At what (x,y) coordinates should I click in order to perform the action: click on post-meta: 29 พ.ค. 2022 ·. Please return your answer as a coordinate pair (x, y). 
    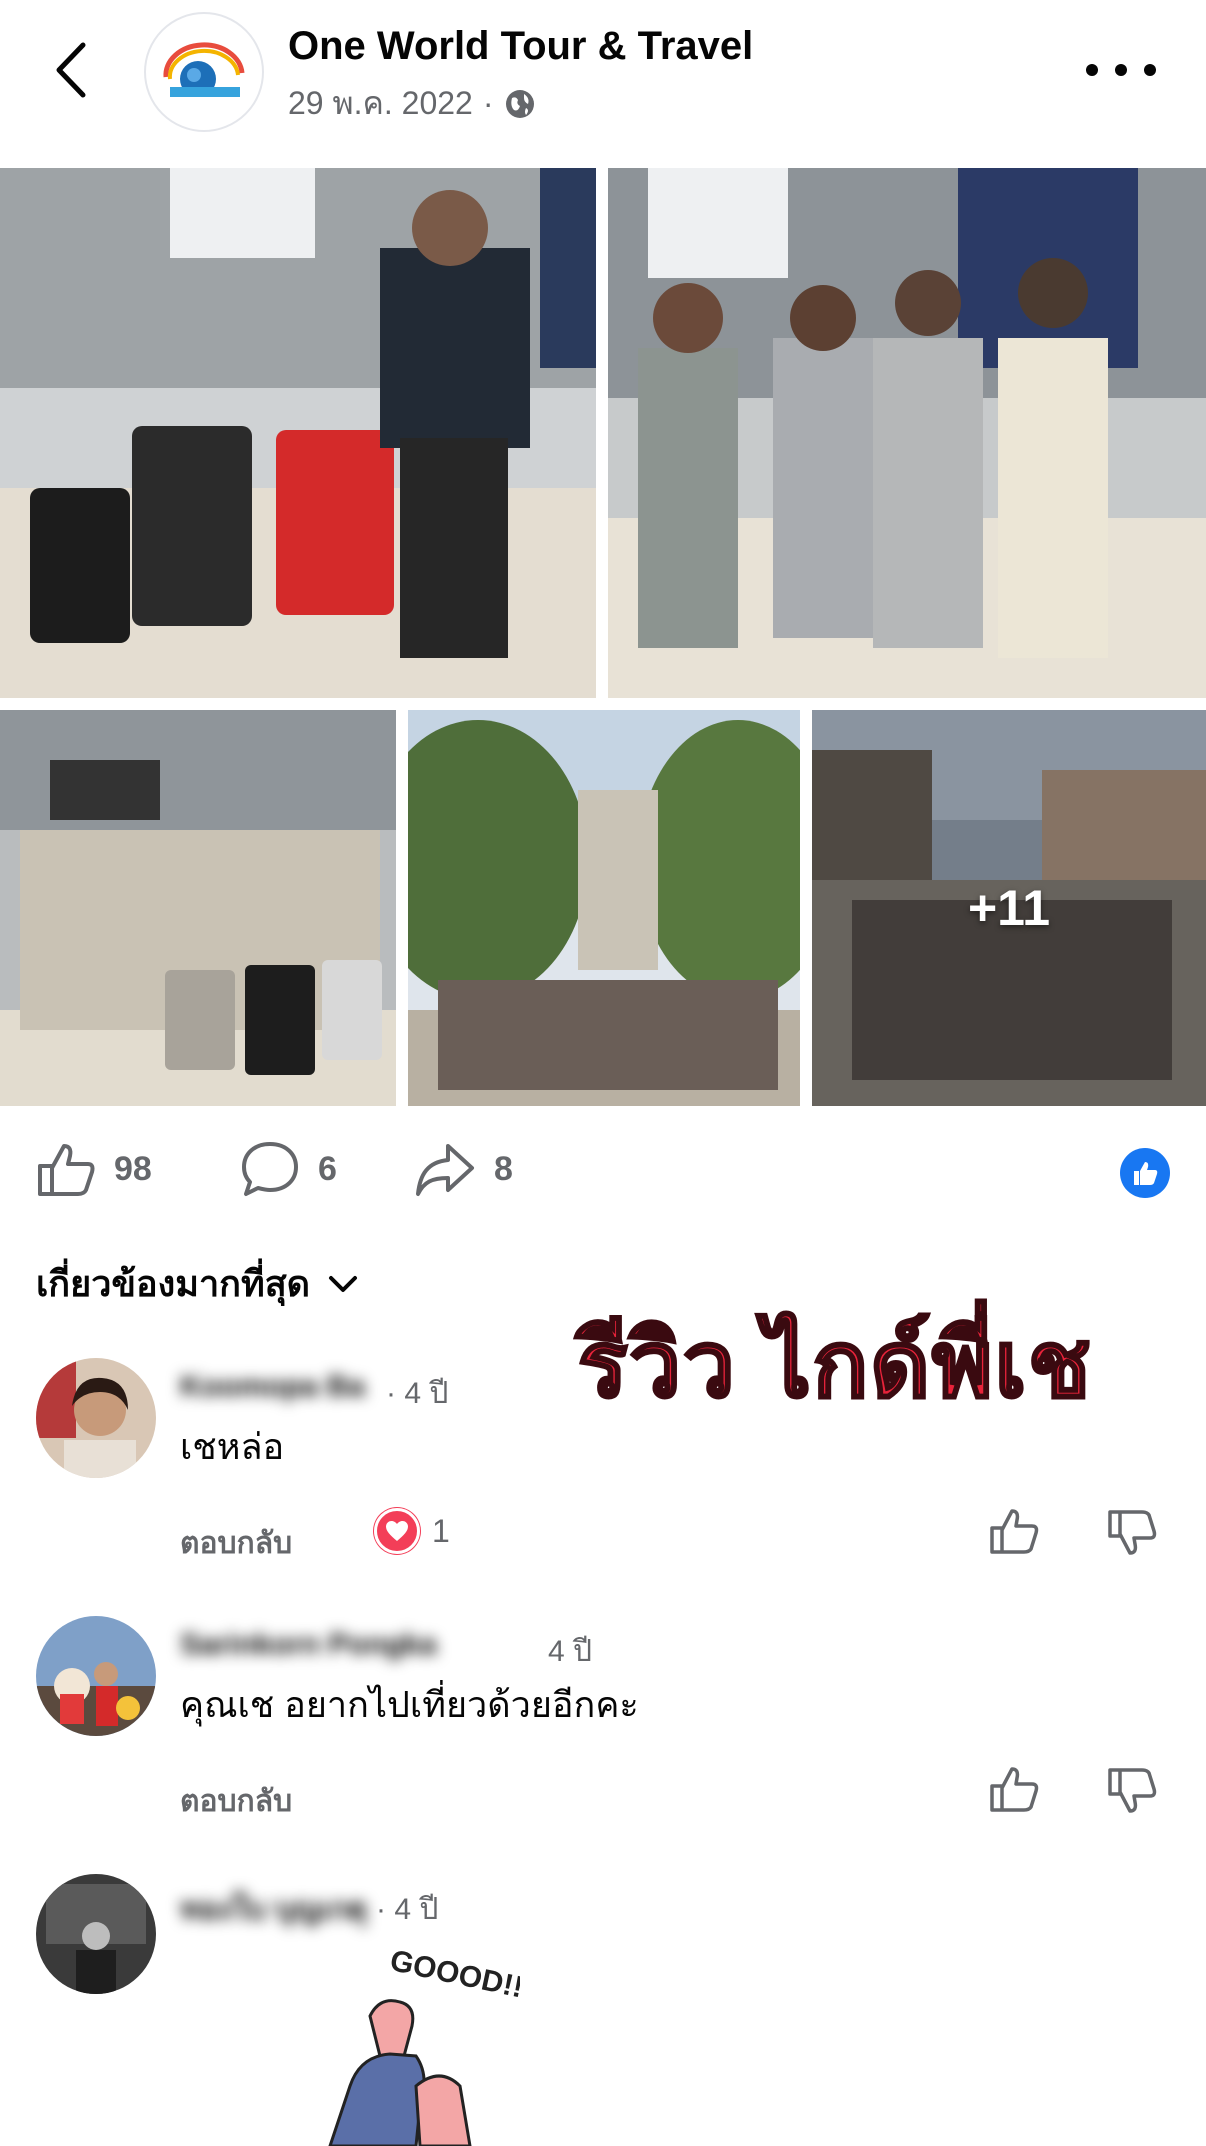
    Looking at the image, I should click on (412, 103).